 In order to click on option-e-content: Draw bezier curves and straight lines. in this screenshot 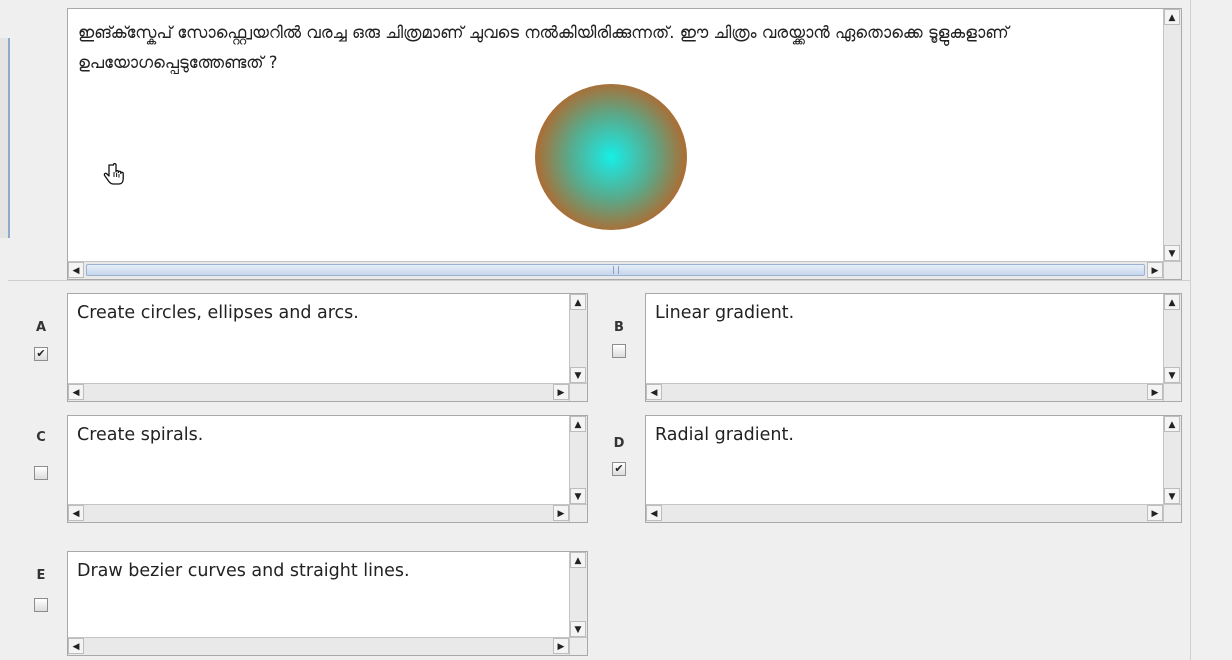, I will do `click(318, 594)`.